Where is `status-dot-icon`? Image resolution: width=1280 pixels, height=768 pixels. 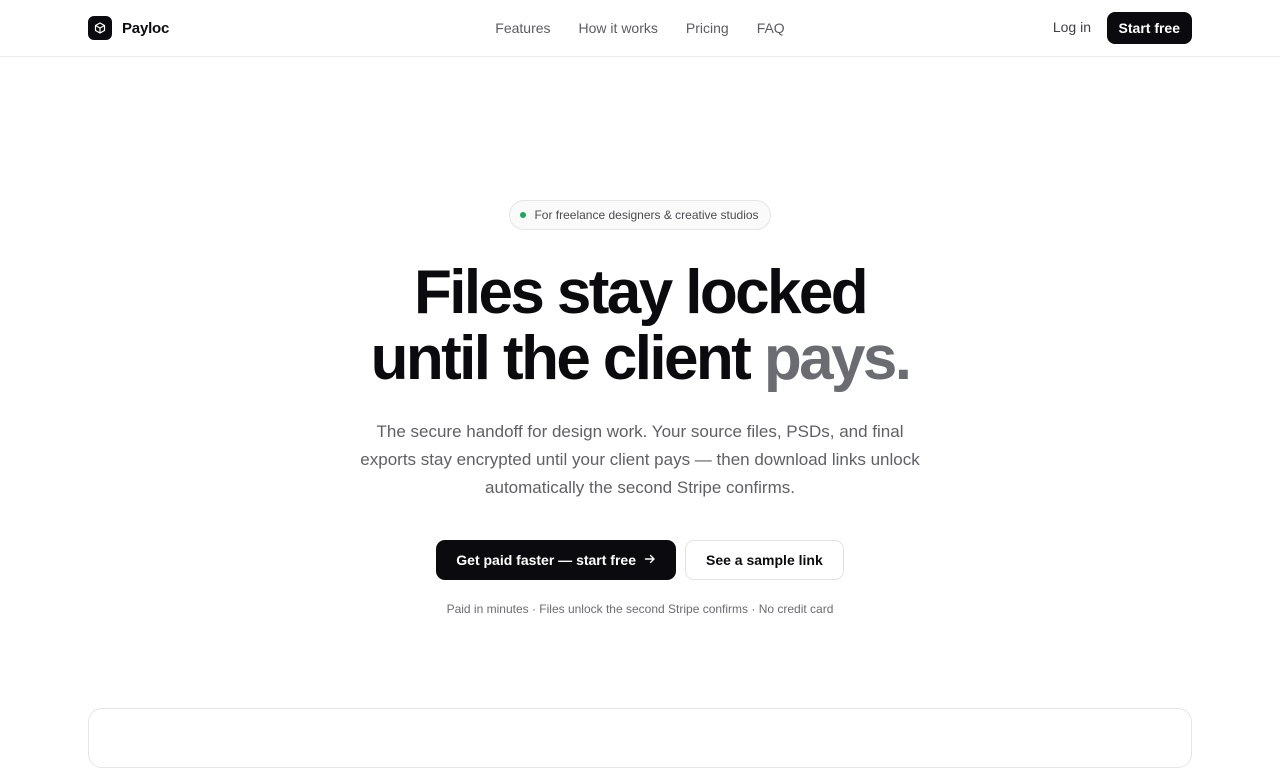
status-dot-icon is located at coordinates (523, 215).